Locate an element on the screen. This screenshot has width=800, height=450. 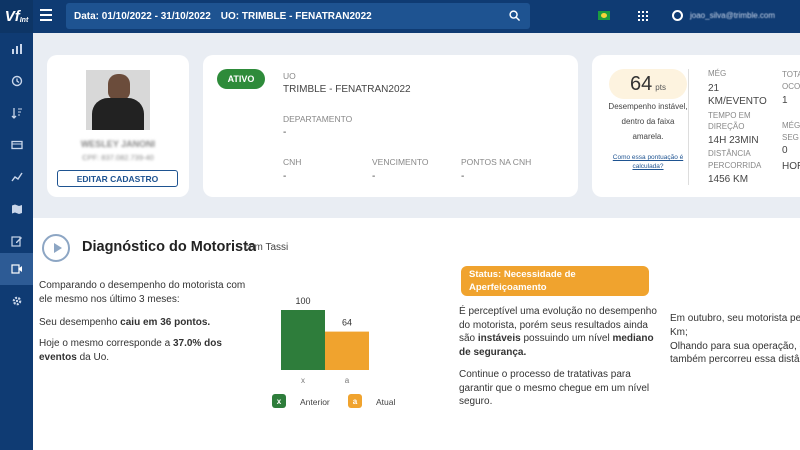
search-icon is located at coordinates (514, 15).